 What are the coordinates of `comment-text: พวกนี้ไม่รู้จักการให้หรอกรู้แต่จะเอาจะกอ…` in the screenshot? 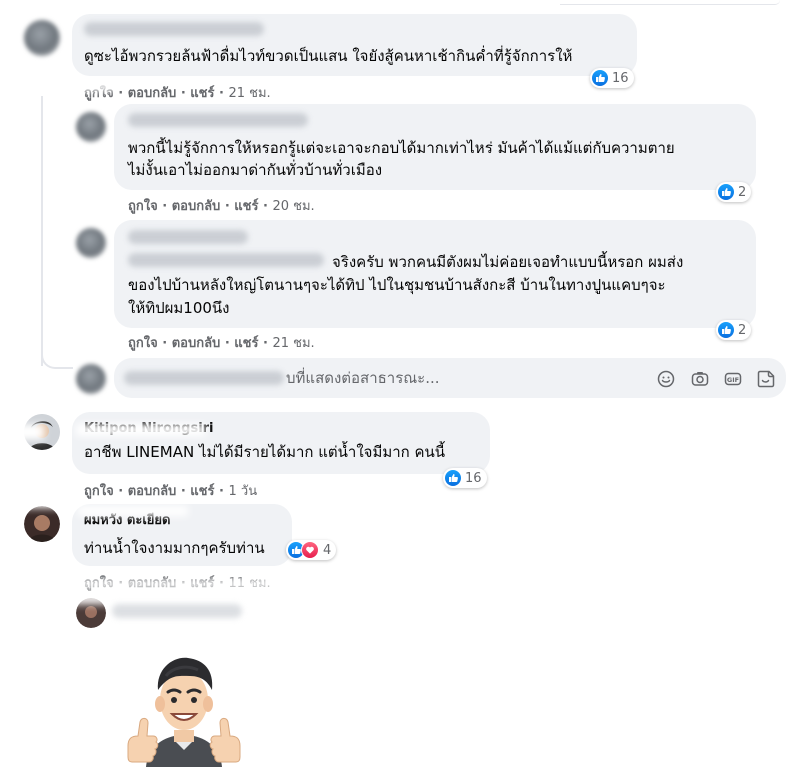 It's located at (401, 148).